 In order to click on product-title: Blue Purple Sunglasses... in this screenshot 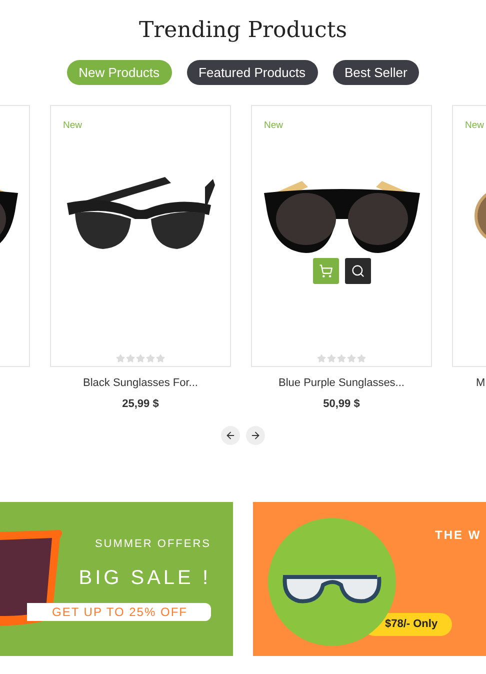, I will do `click(341, 383)`.